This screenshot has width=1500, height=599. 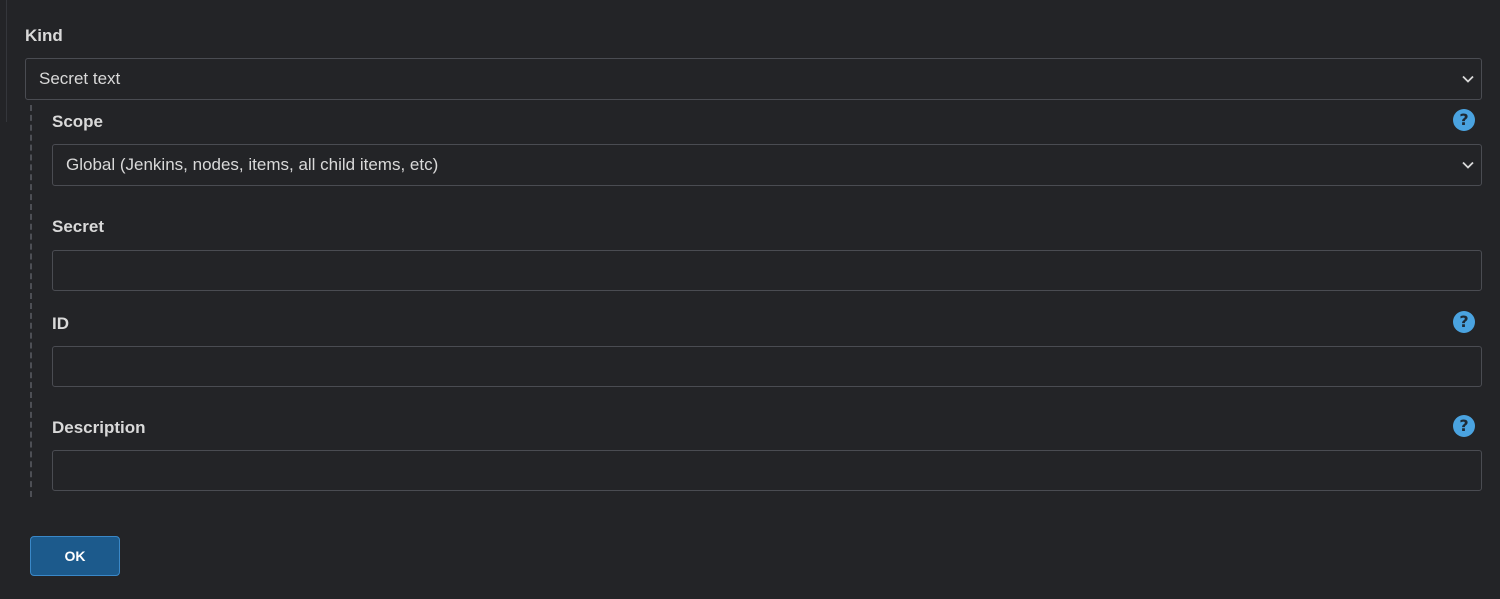 What do you see at coordinates (753, 79) in the screenshot?
I see `kind-select: Secret text` at bounding box center [753, 79].